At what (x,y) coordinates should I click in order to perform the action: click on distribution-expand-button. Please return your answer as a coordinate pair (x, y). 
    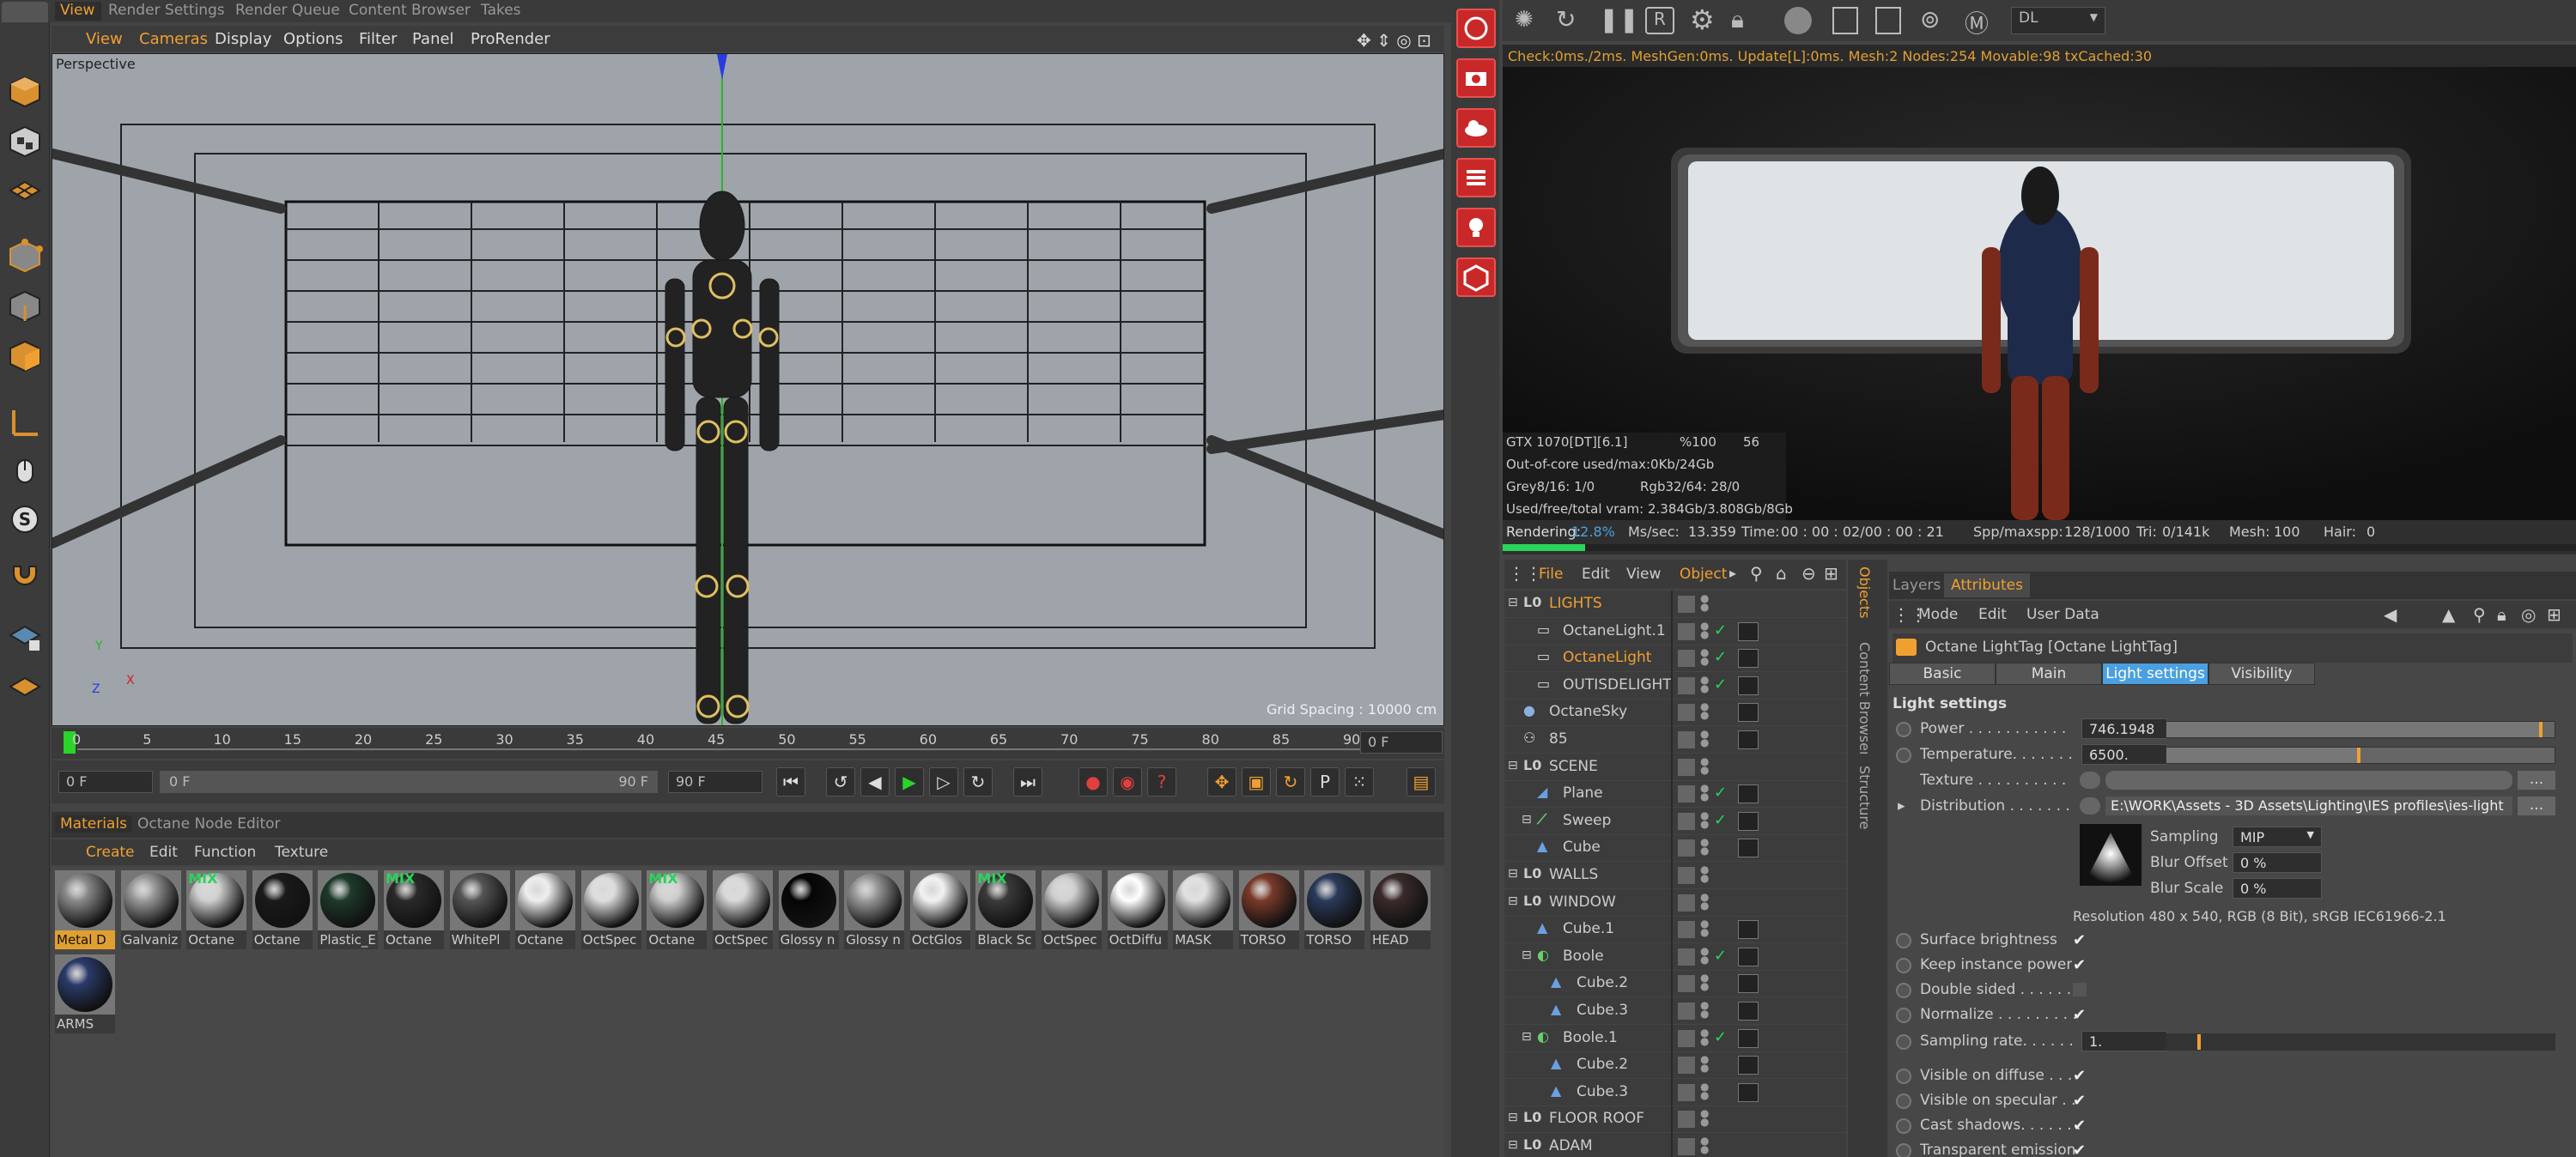
    Looking at the image, I should click on (2090, 806).